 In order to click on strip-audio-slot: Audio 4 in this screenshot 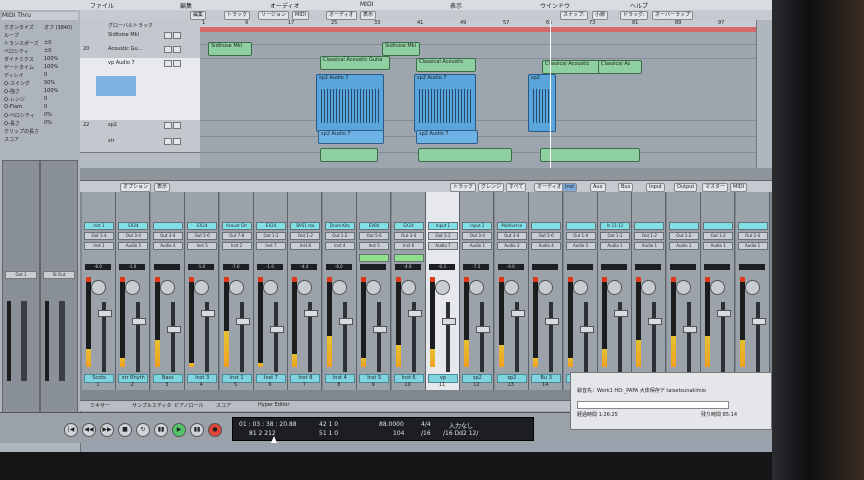, I will do `click(167, 246)`.